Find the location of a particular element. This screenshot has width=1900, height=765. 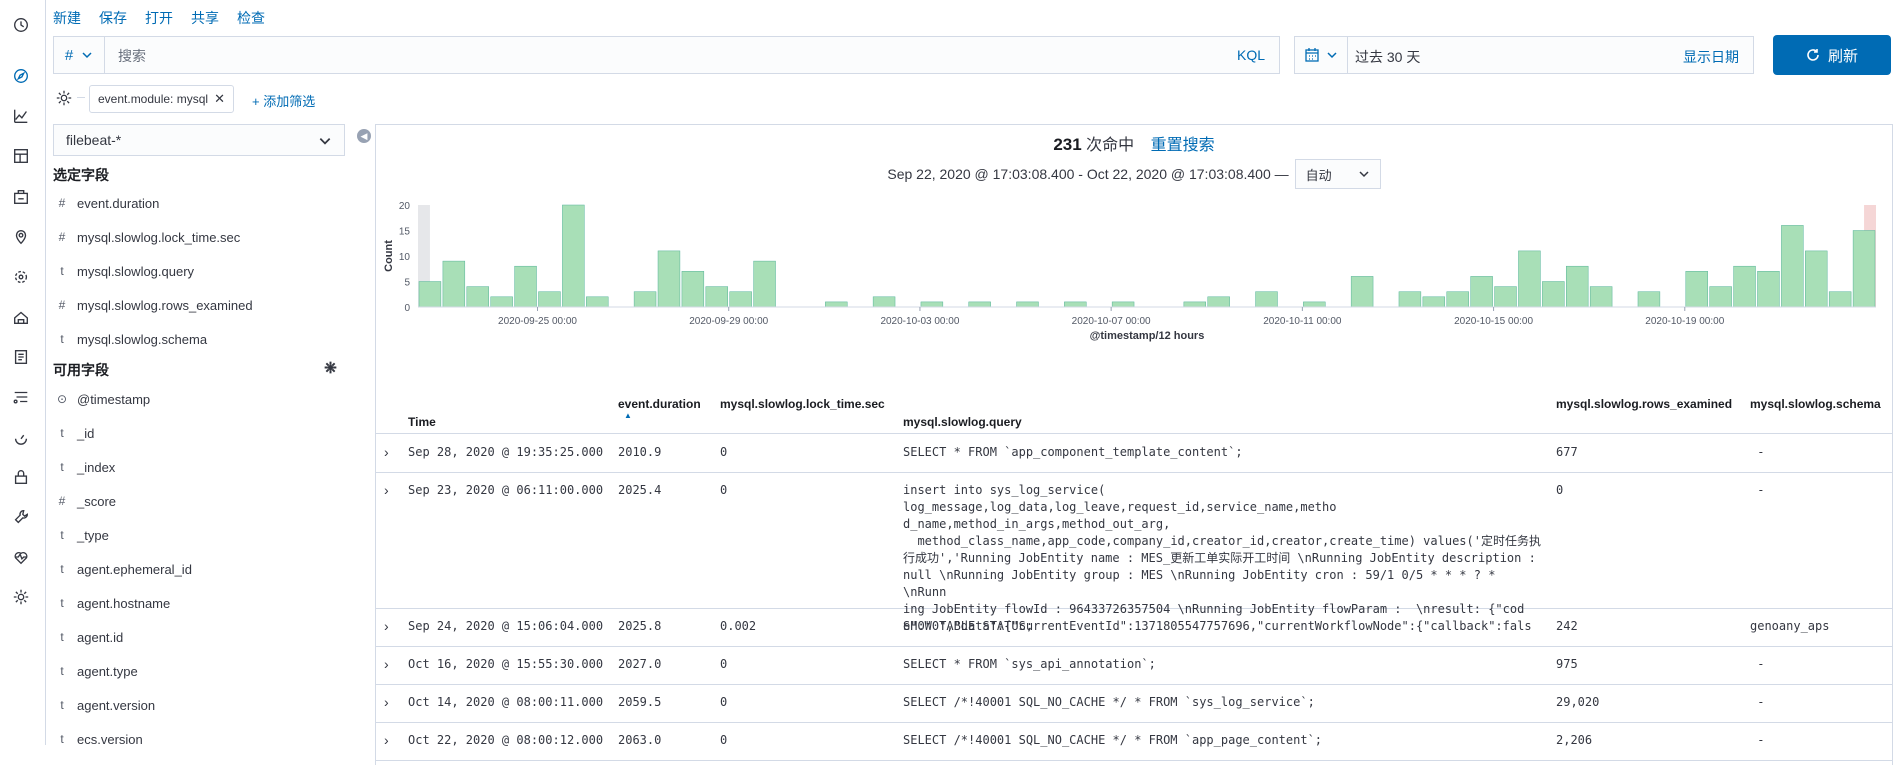

field-item: # event.duration is located at coordinates (198, 203).